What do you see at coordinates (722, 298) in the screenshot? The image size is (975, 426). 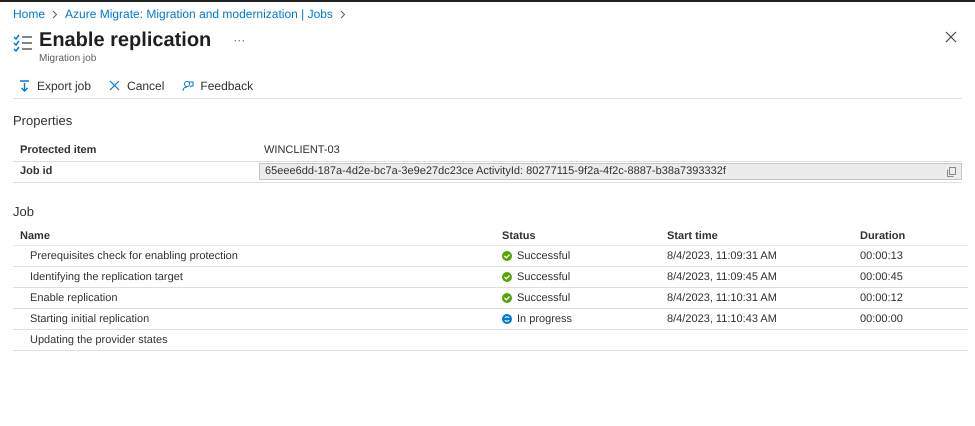 I see `table-cell: 8/4/2023, 11:10:31 AM` at bounding box center [722, 298].